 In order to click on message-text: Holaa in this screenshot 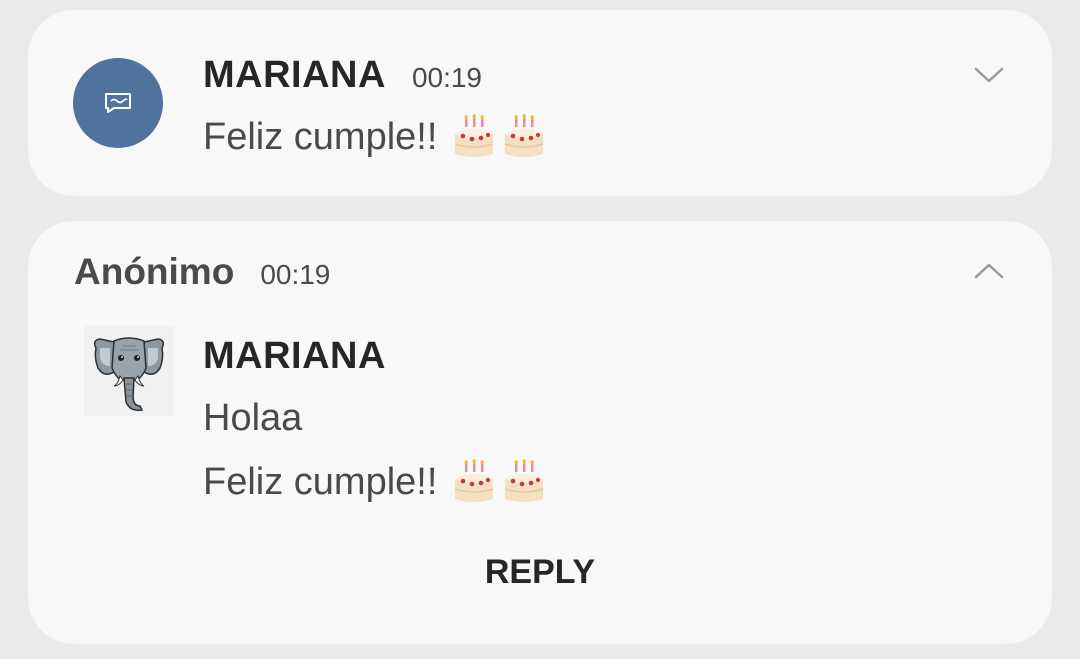, I will do `click(253, 418)`.